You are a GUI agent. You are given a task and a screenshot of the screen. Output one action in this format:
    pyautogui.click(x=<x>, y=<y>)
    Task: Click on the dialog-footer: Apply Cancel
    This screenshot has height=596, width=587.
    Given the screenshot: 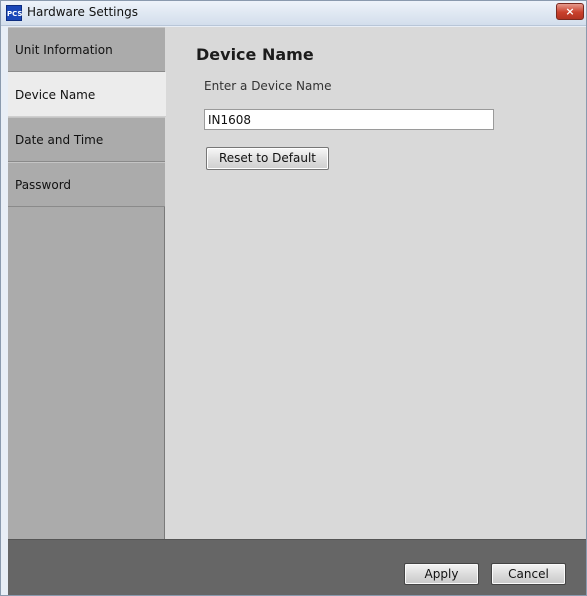 What is the action you would take?
    pyautogui.click(x=297, y=567)
    